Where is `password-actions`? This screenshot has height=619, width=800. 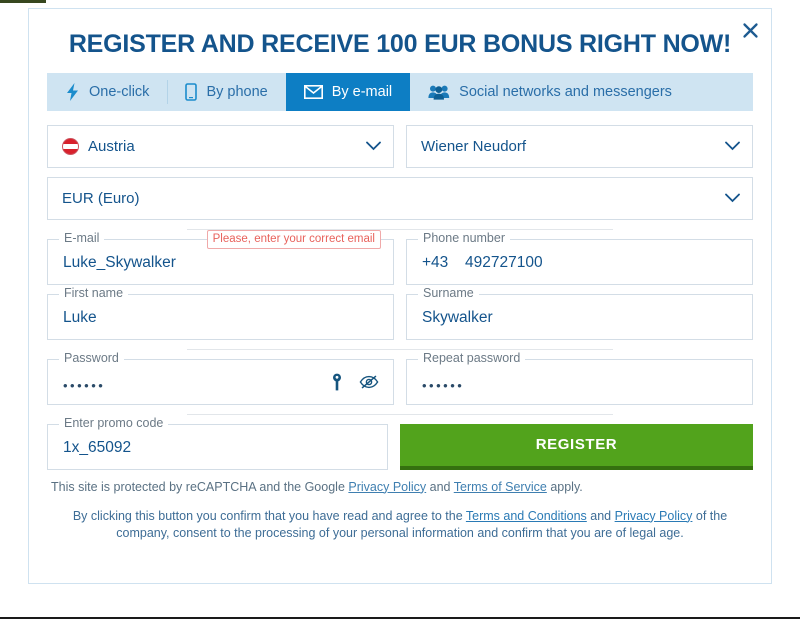
password-actions is located at coordinates (355, 382).